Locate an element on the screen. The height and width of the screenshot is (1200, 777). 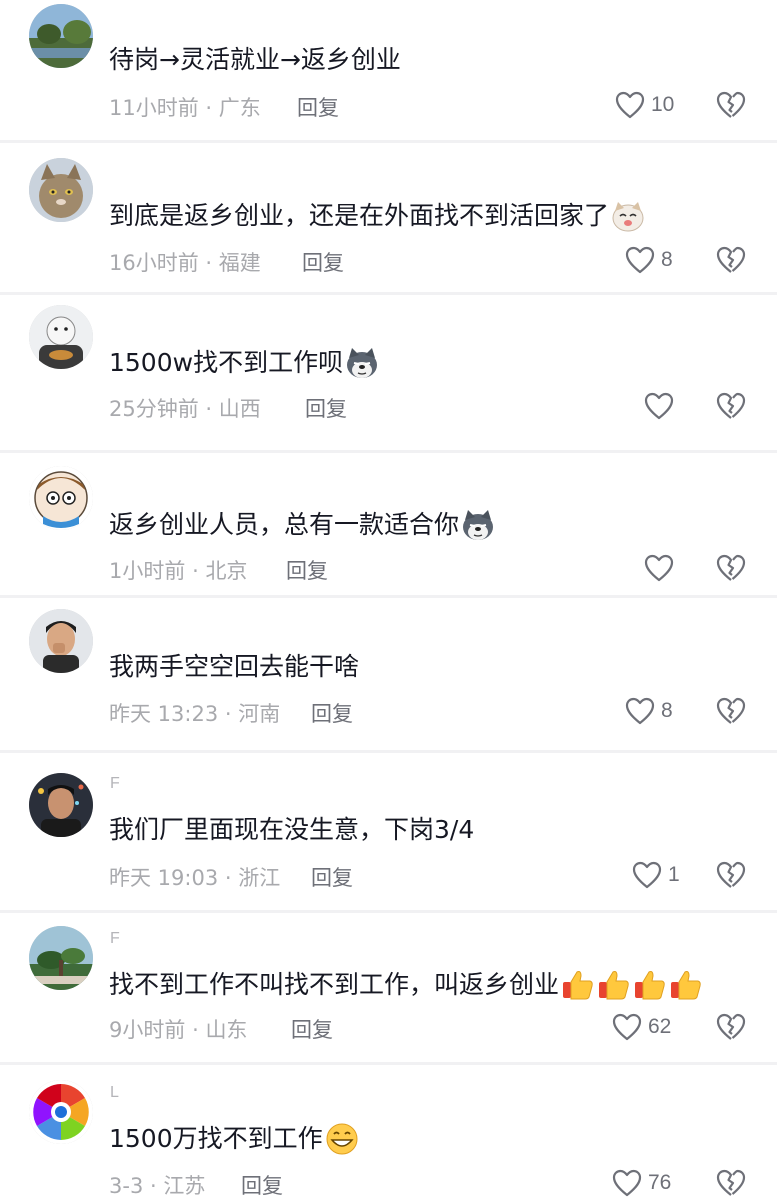
grin-face-emoji is located at coordinates (342, 1139).